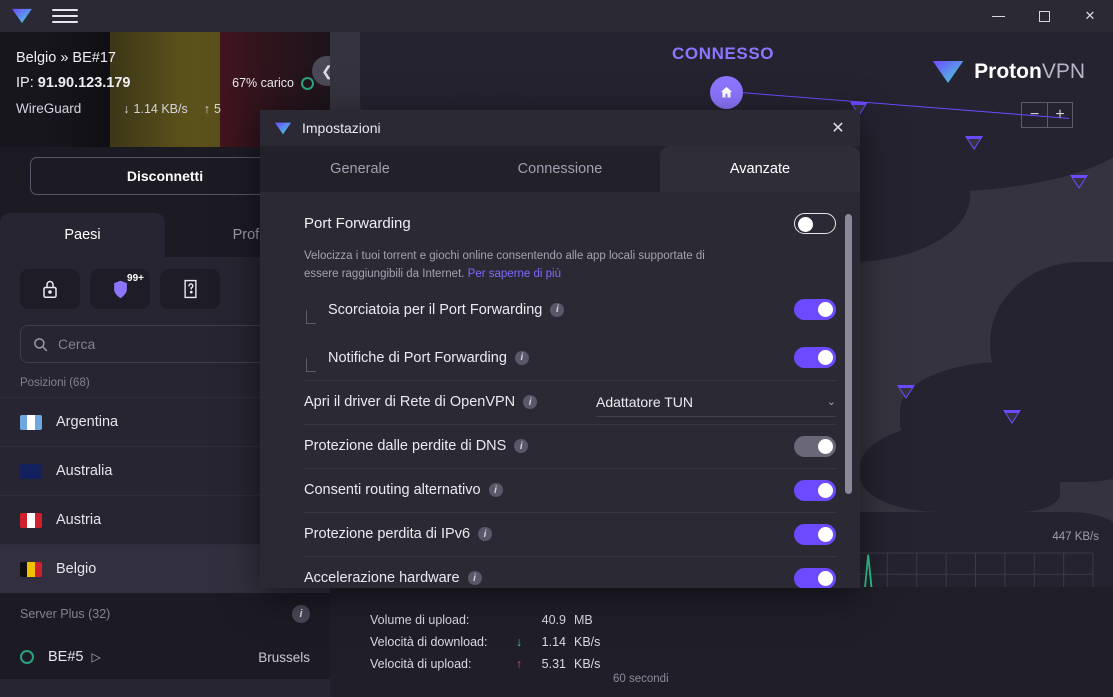  Describe the element at coordinates (641, 679) in the screenshot. I see `chart-time-label: 60 secondi` at that location.